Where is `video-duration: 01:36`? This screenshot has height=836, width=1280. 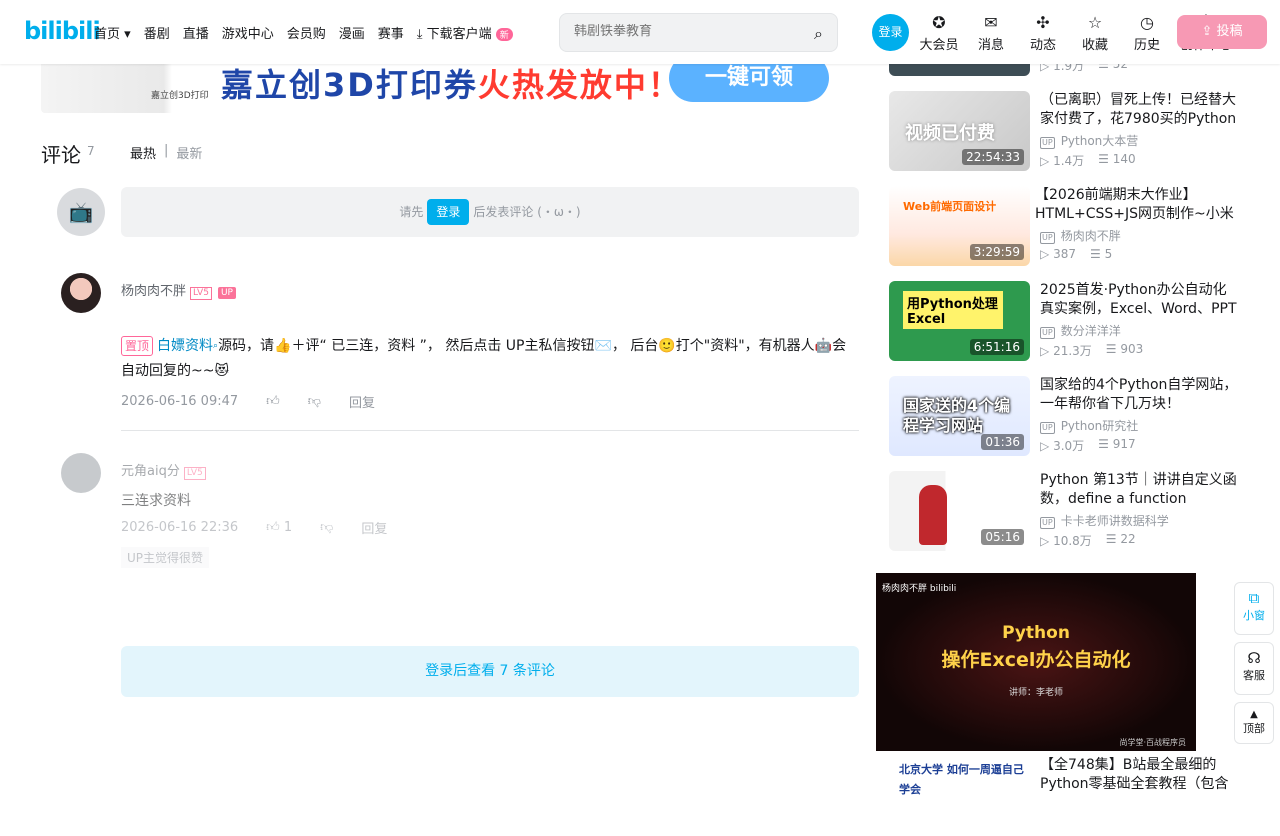 video-duration: 01:36 is located at coordinates (1002, 442).